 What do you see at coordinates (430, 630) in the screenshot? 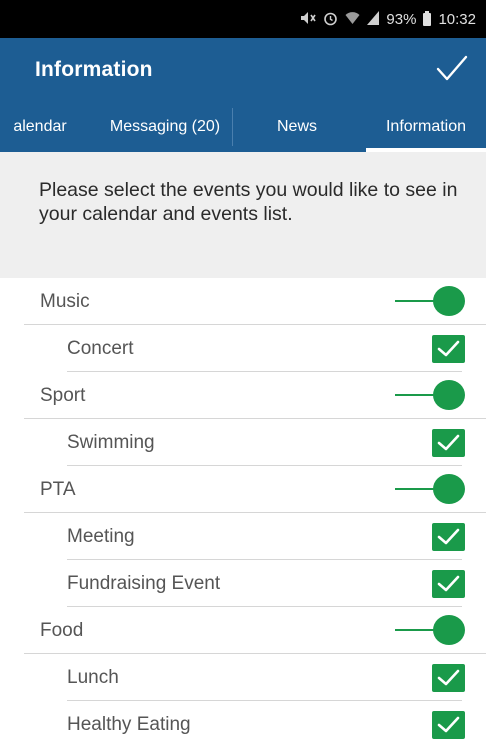
I see `category-toggle-food` at bounding box center [430, 630].